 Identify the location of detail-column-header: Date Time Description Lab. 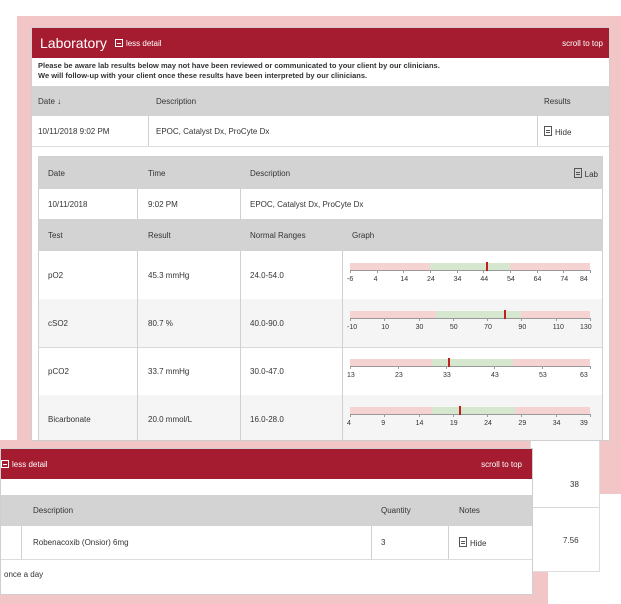
(320, 173).